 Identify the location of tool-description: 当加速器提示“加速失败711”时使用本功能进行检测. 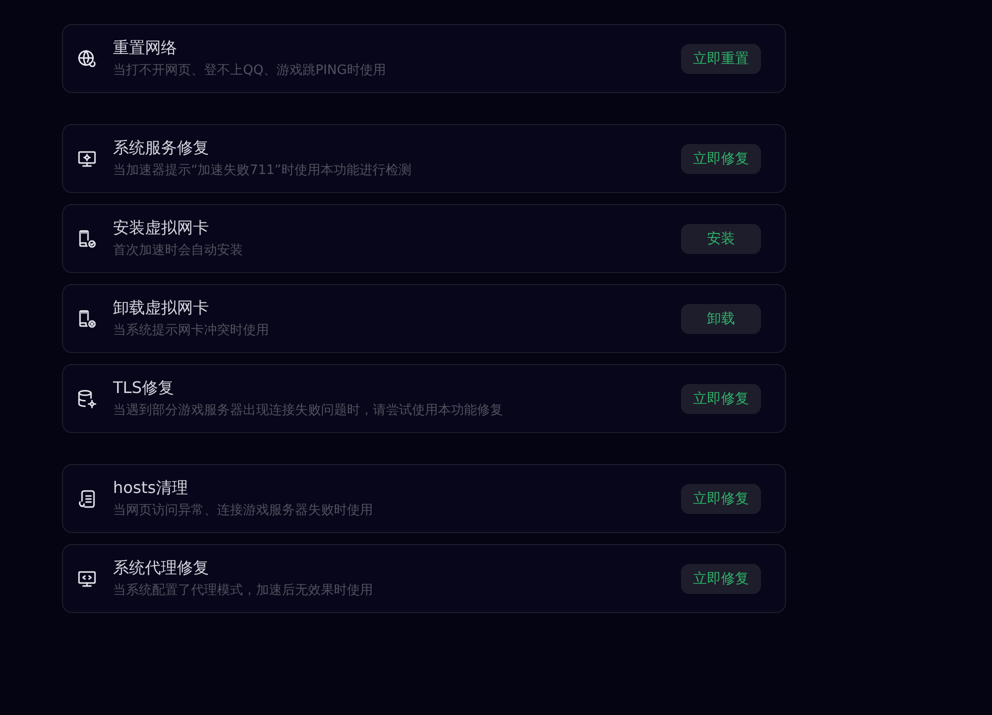
(262, 171).